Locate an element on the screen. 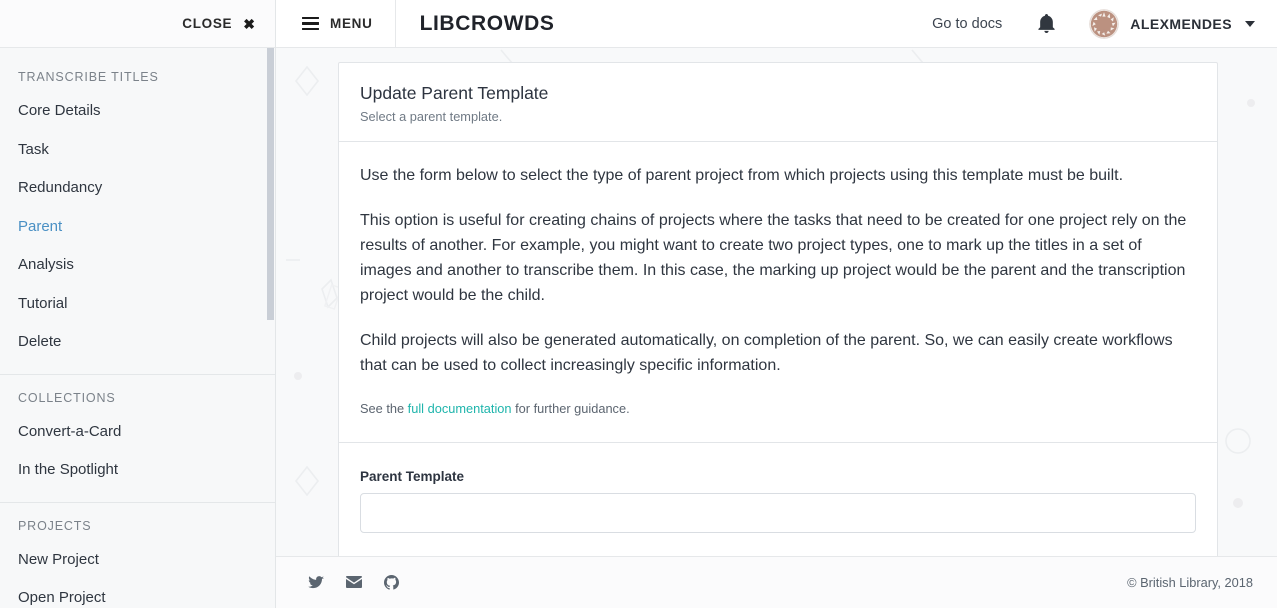  notification-bell-icon is located at coordinates (1046, 23).